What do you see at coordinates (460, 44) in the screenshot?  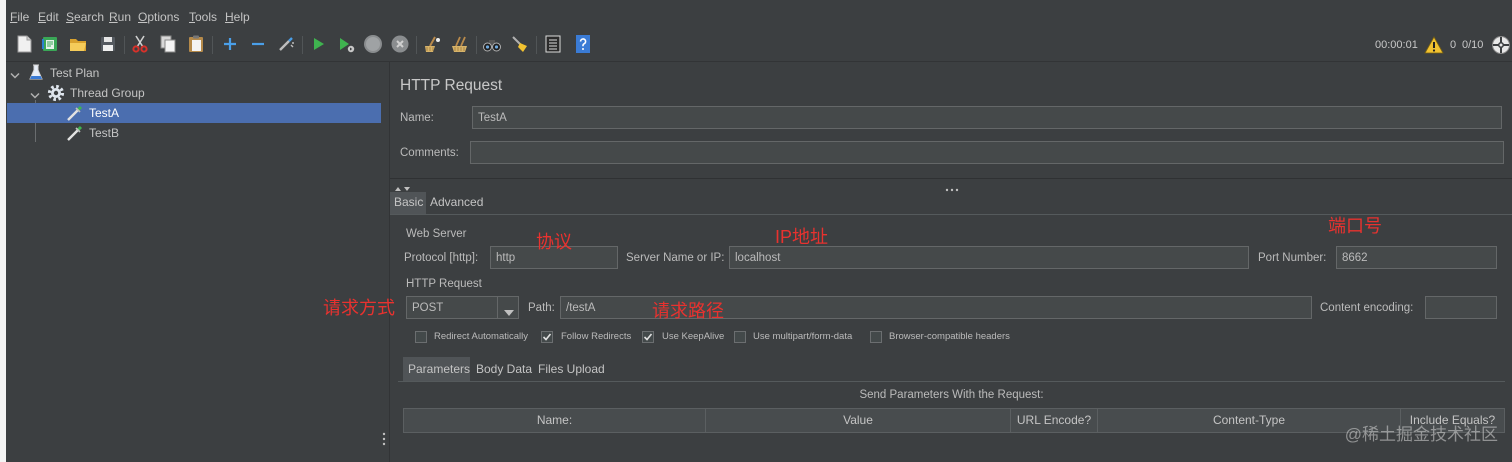 I see `clear-all-icon` at bounding box center [460, 44].